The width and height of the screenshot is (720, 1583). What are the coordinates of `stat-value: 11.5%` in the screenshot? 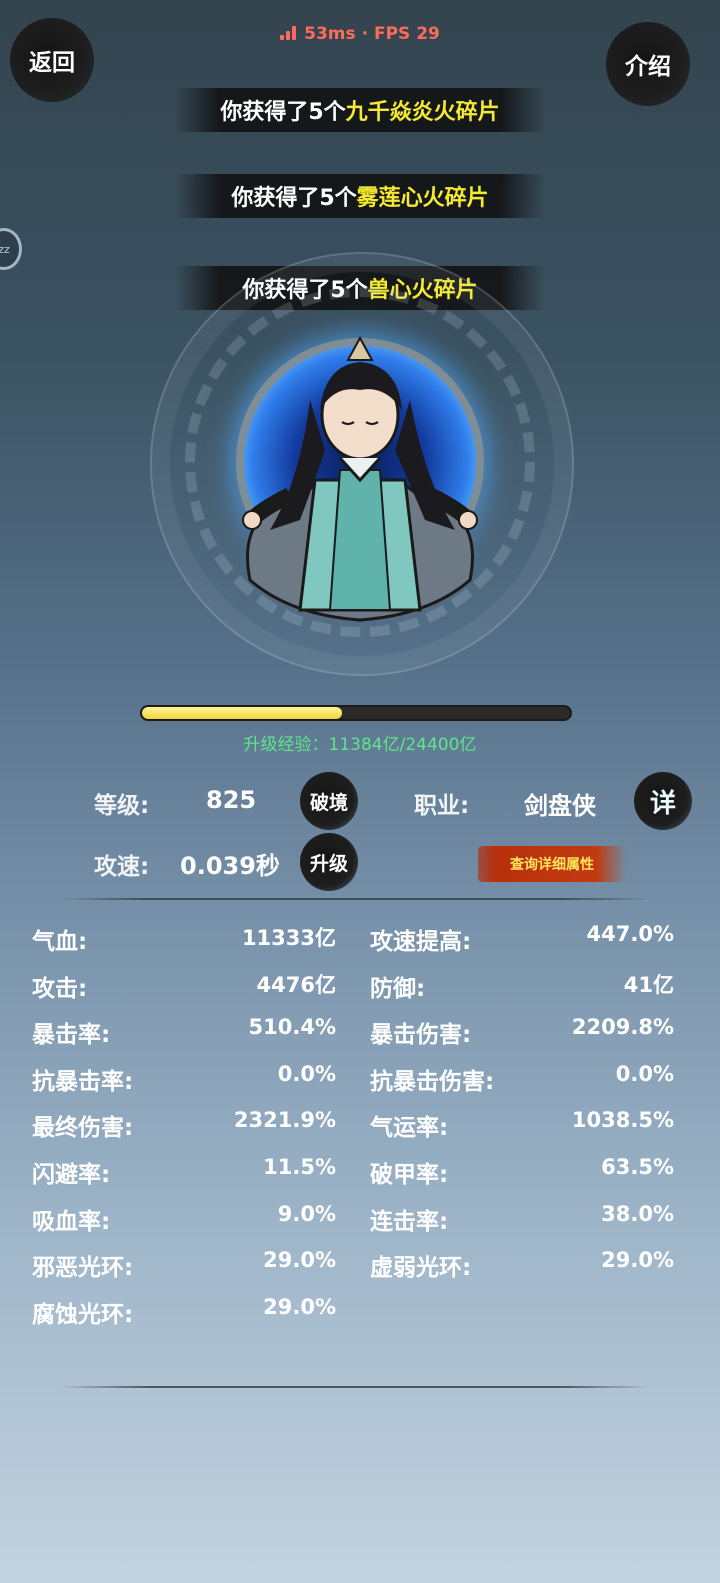 It's located at (299, 1167).